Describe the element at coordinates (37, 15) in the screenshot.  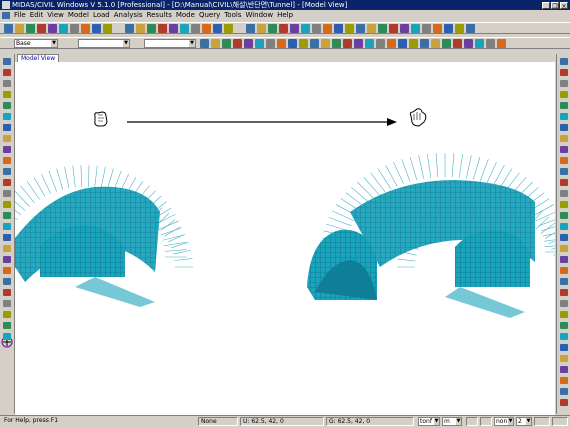
I see `menu-edit: Edit` at that location.